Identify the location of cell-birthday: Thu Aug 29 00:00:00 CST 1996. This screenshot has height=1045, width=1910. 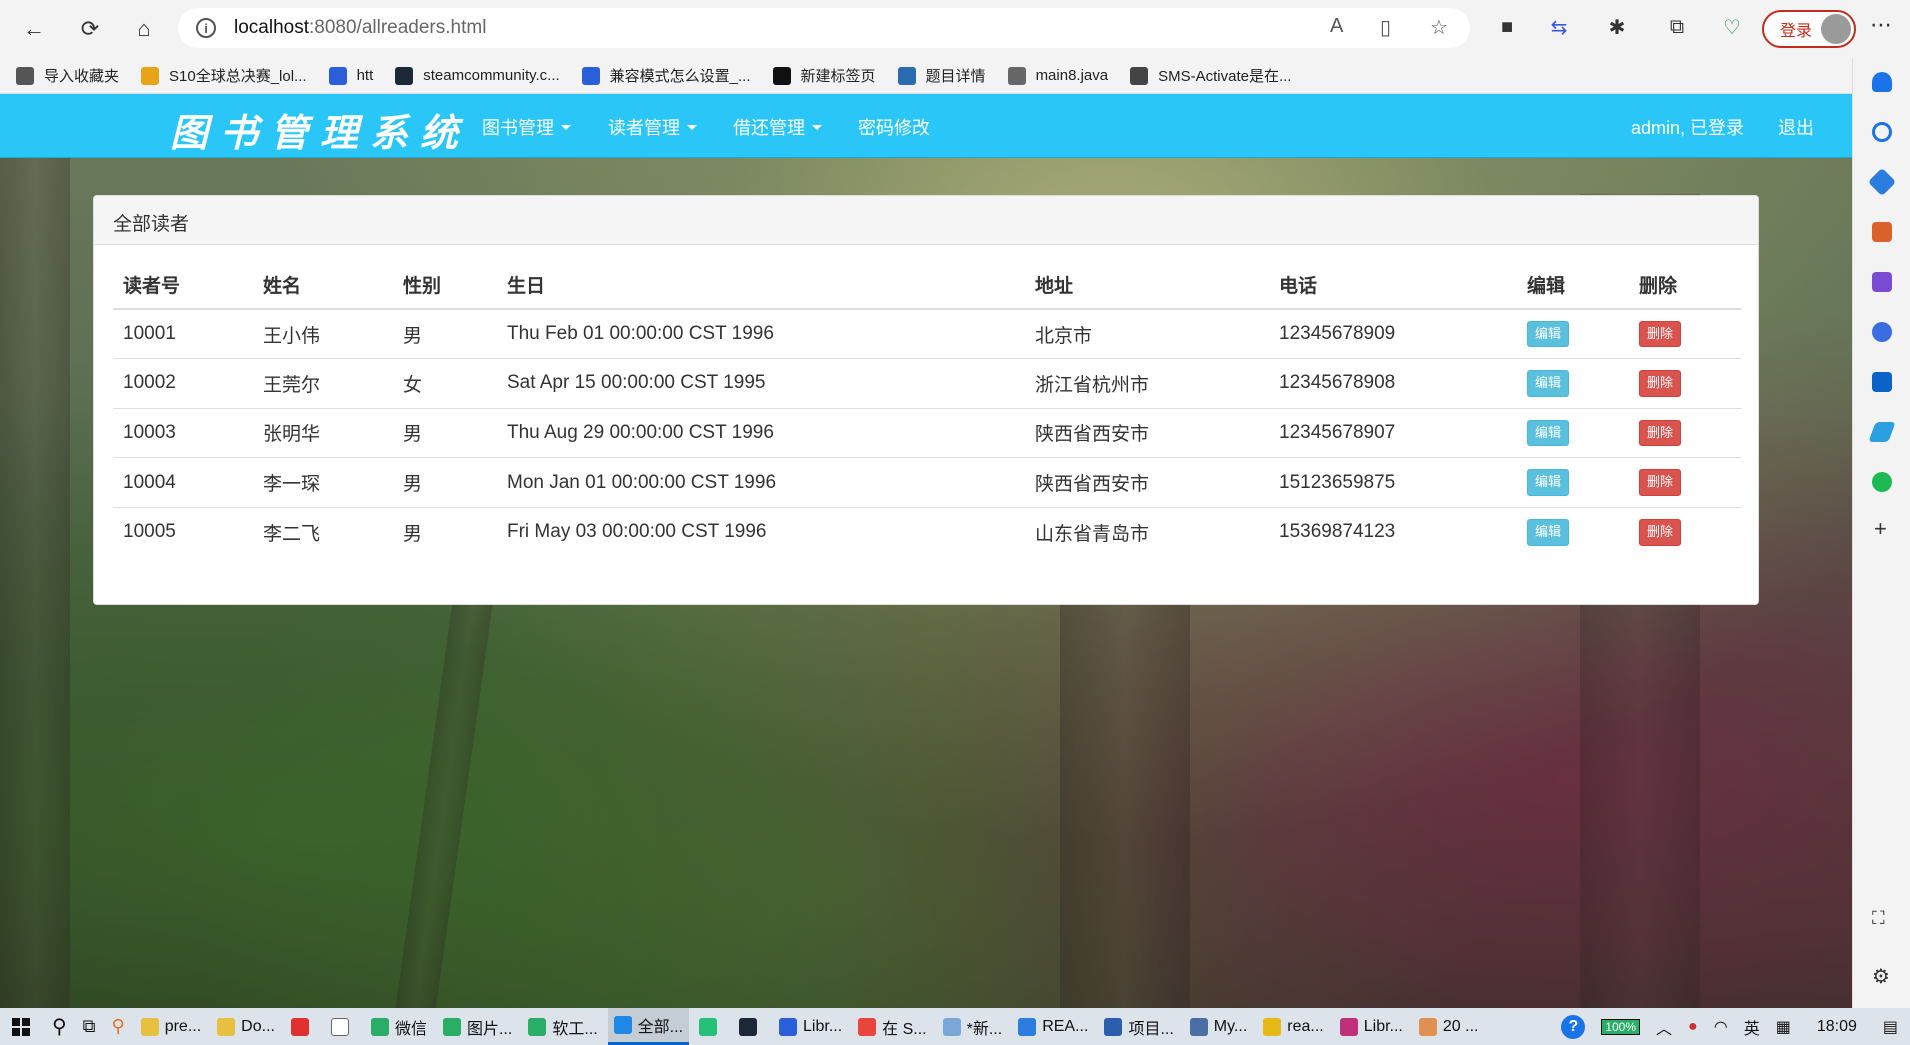
(761, 432).